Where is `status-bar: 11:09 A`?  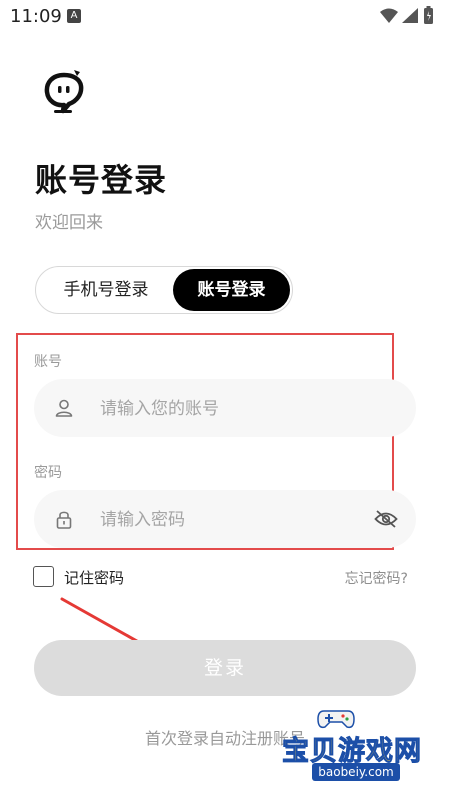 status-bar: 11:09 A is located at coordinates (225, 16).